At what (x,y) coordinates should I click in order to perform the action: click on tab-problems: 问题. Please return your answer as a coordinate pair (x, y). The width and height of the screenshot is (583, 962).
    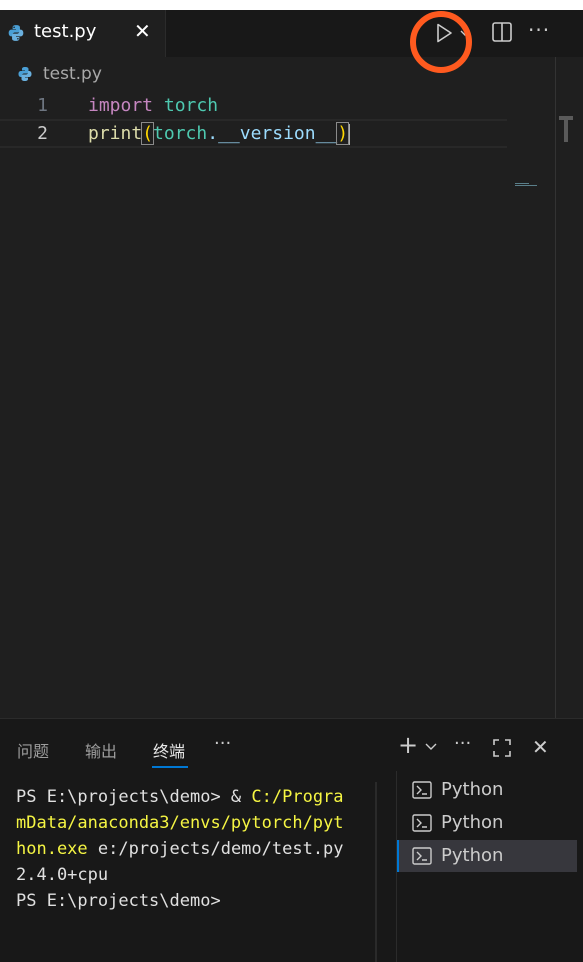
    Looking at the image, I should click on (33, 750).